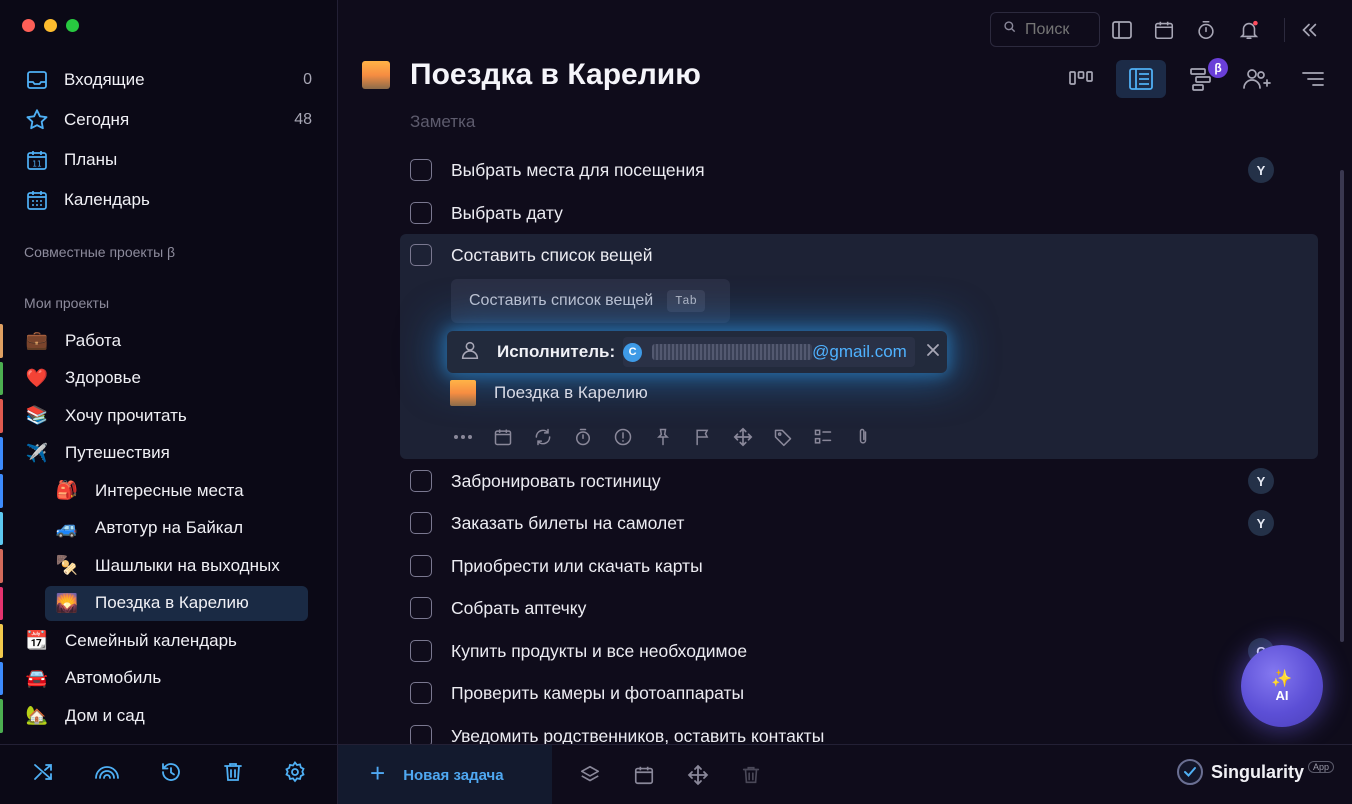  Describe the element at coordinates (845, 774) in the screenshot. I see `main-footer: + Новая задача Singularity App` at that location.